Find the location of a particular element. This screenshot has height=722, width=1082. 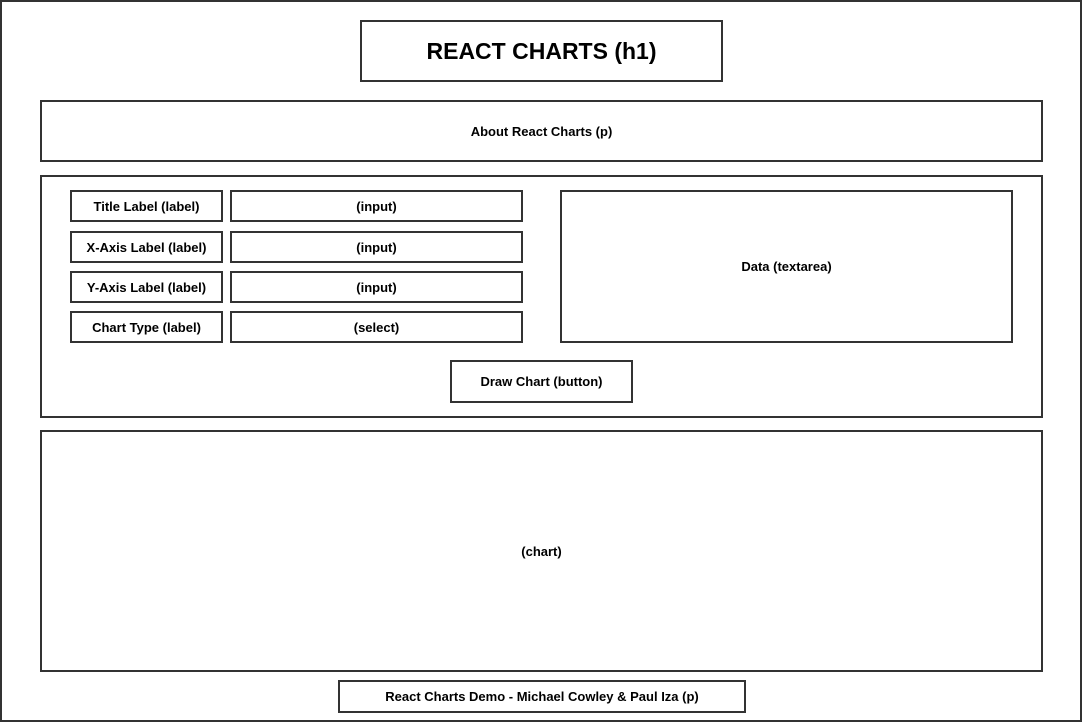

about-paragraph: About React Charts (p) is located at coordinates (541, 131).